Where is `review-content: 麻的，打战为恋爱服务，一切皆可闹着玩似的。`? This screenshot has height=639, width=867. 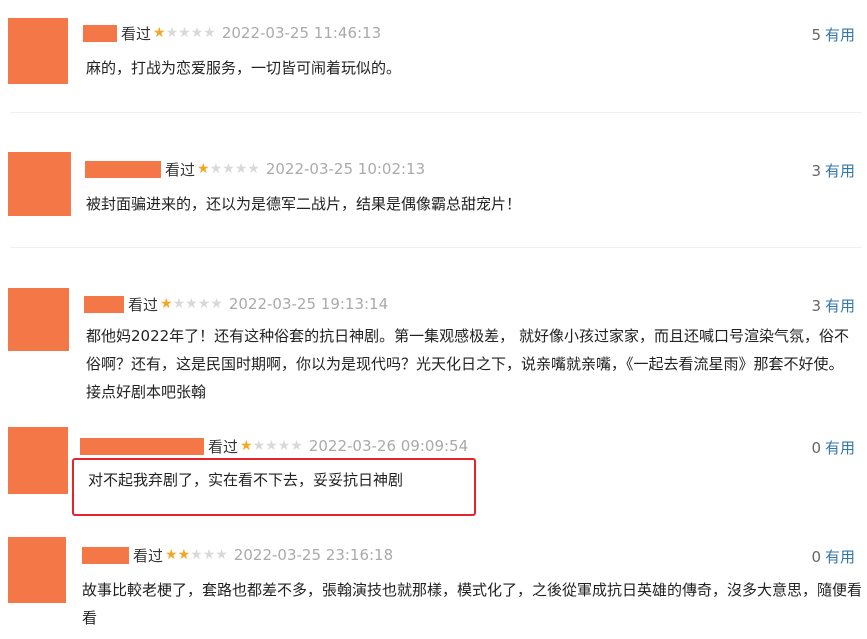 review-content: 麻的，打战为恋爱服务，一切皆可闹着玩似的。 is located at coordinates (244, 68).